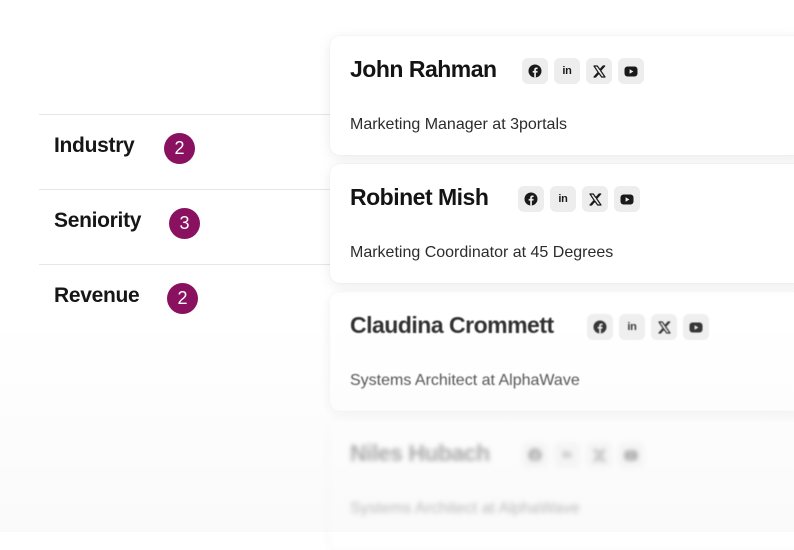 The image size is (794, 550). What do you see at coordinates (482, 252) in the screenshot?
I see `contact-job-title: Marketing Coordinator at 45 Degrees` at bounding box center [482, 252].